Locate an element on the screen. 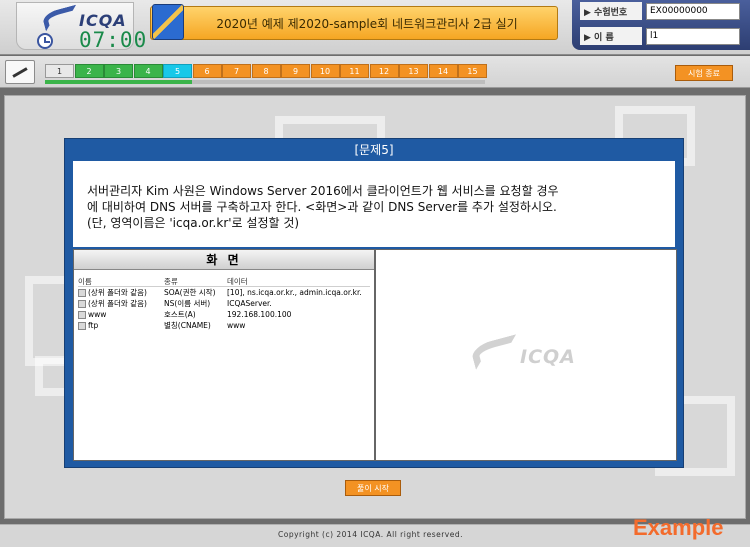  question-number-11: 11 is located at coordinates (354, 71).